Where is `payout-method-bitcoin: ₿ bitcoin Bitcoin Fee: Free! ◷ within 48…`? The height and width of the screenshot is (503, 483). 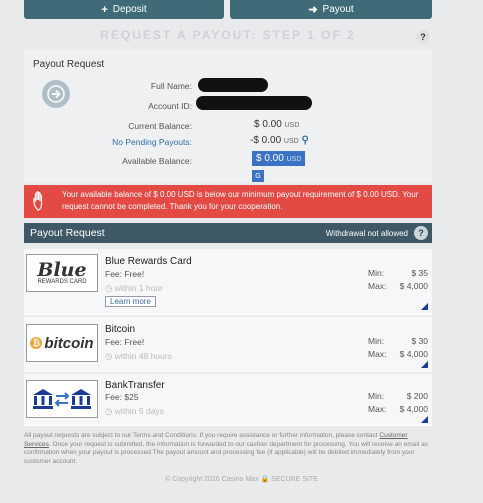
payout-method-bitcoin: ₿ bitcoin Bitcoin Fee: Free! ◷ within 48… is located at coordinates (228, 344).